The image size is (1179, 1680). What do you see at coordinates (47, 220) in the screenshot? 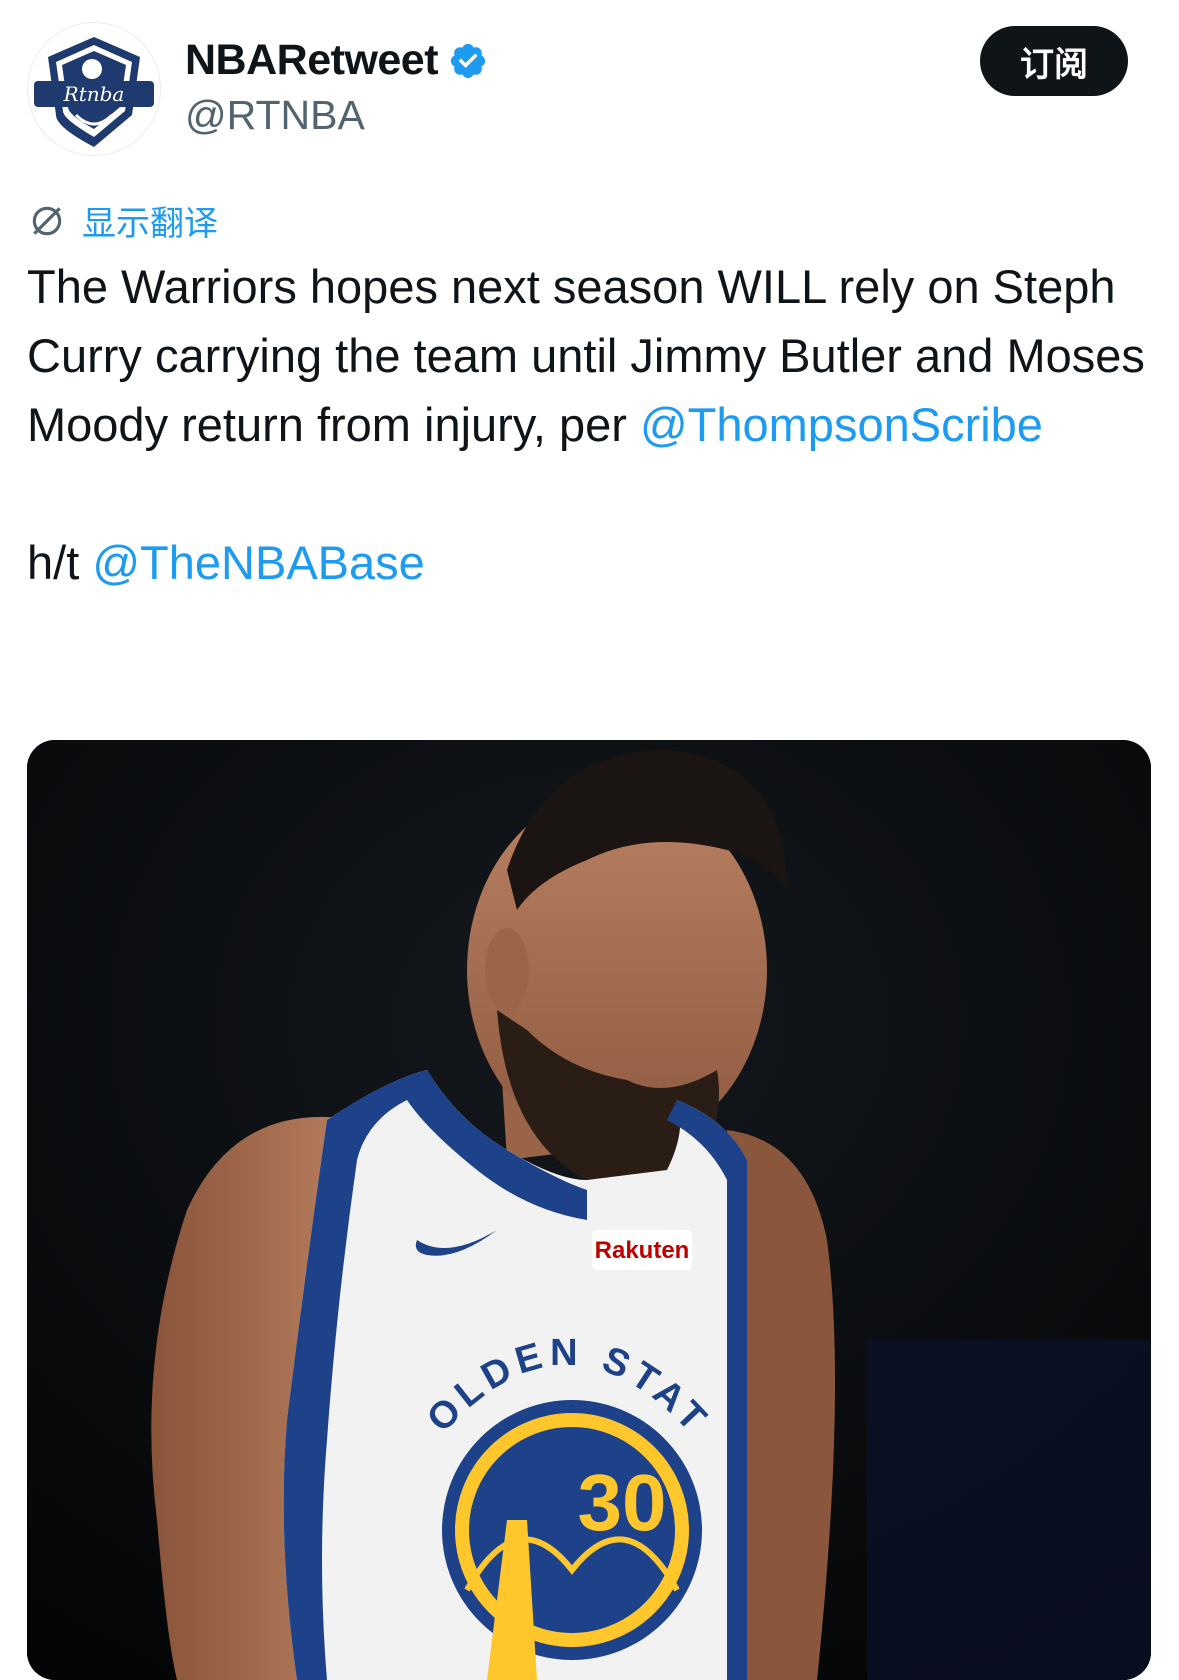
I see `translate-icon` at bounding box center [47, 220].